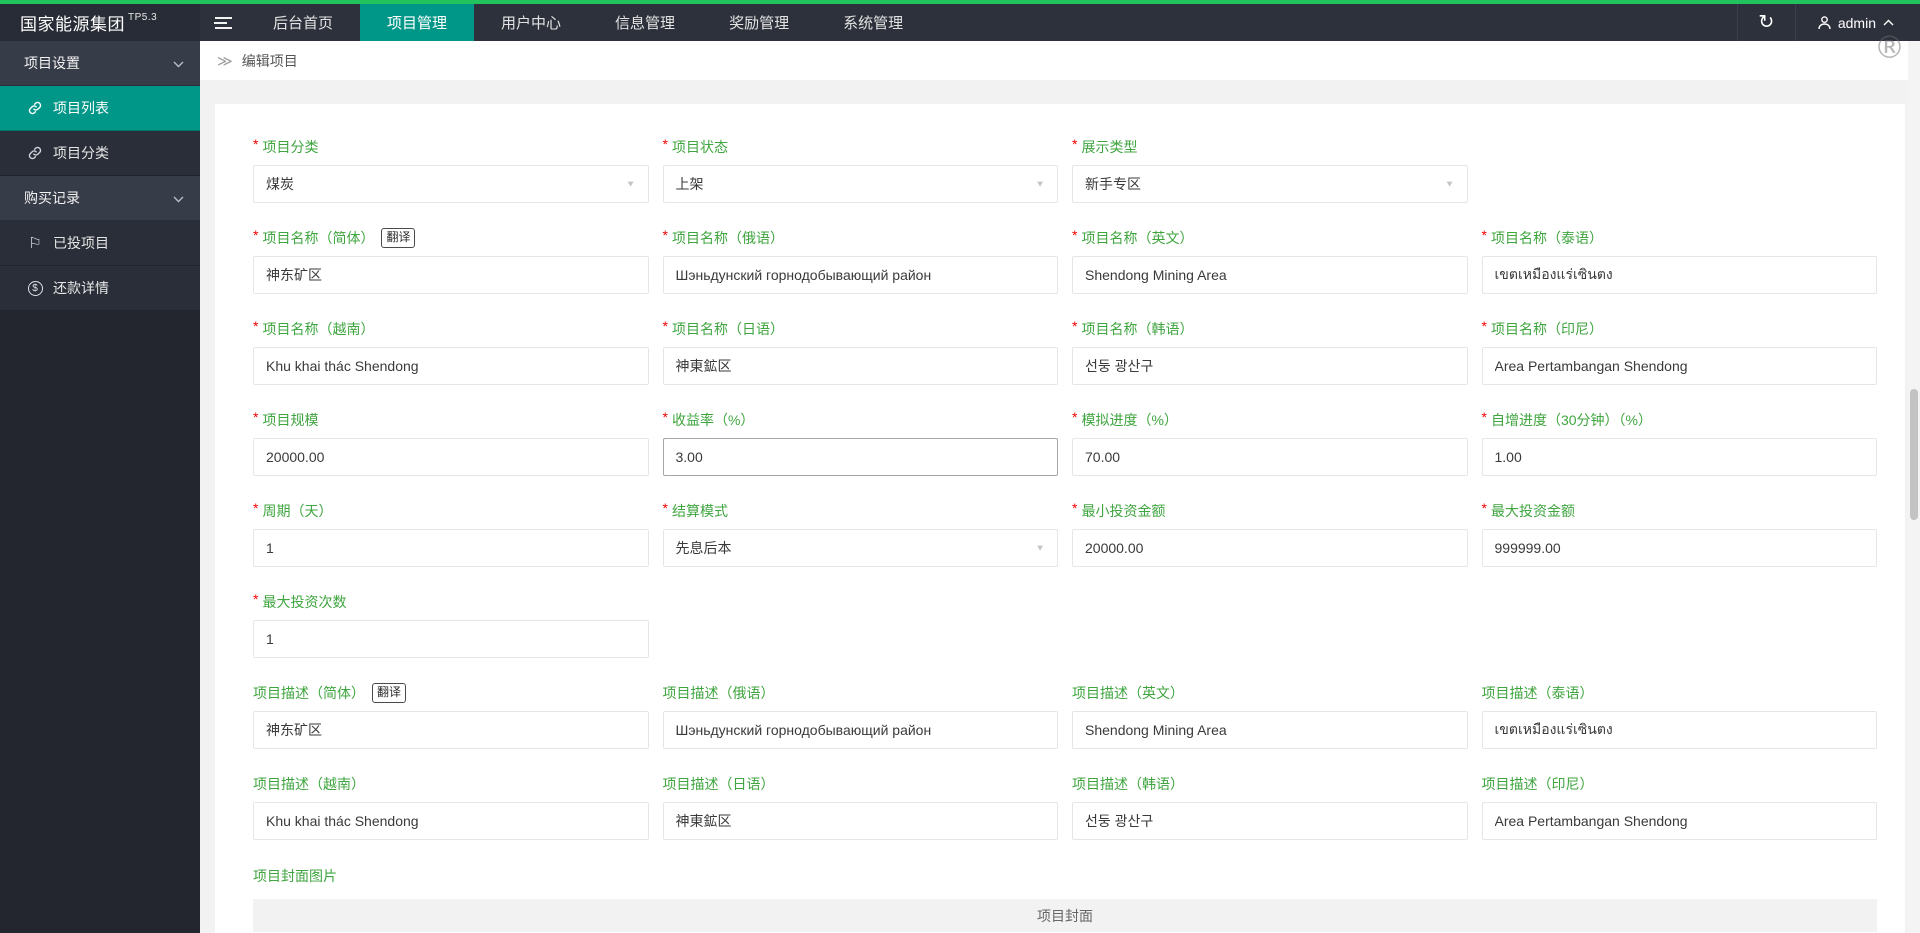 The height and width of the screenshot is (933, 1920). I want to click on sidebar-item-label: 还款详情, so click(81, 288).